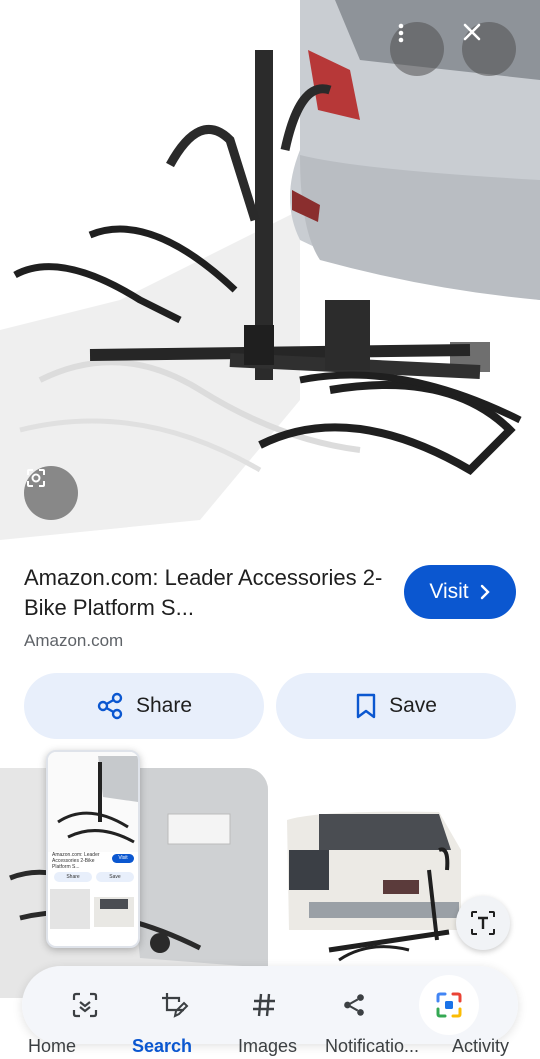 The image size is (540, 1059). I want to click on preview-visit: Visit, so click(123, 858).